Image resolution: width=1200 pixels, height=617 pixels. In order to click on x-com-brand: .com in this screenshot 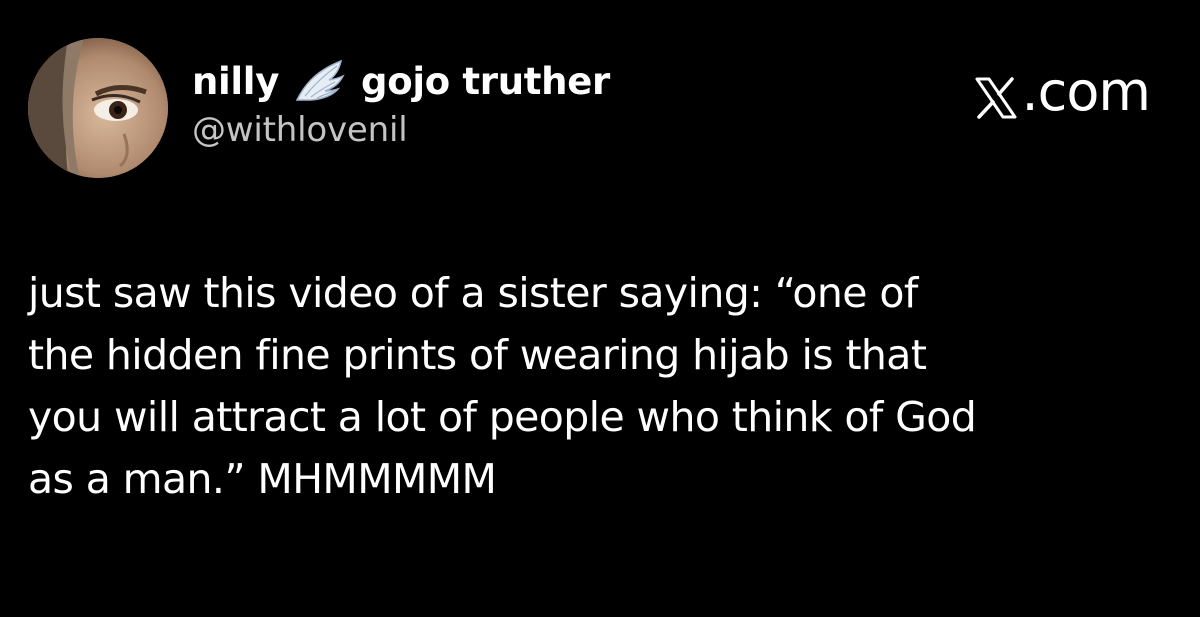, I will do `click(1062, 91)`.